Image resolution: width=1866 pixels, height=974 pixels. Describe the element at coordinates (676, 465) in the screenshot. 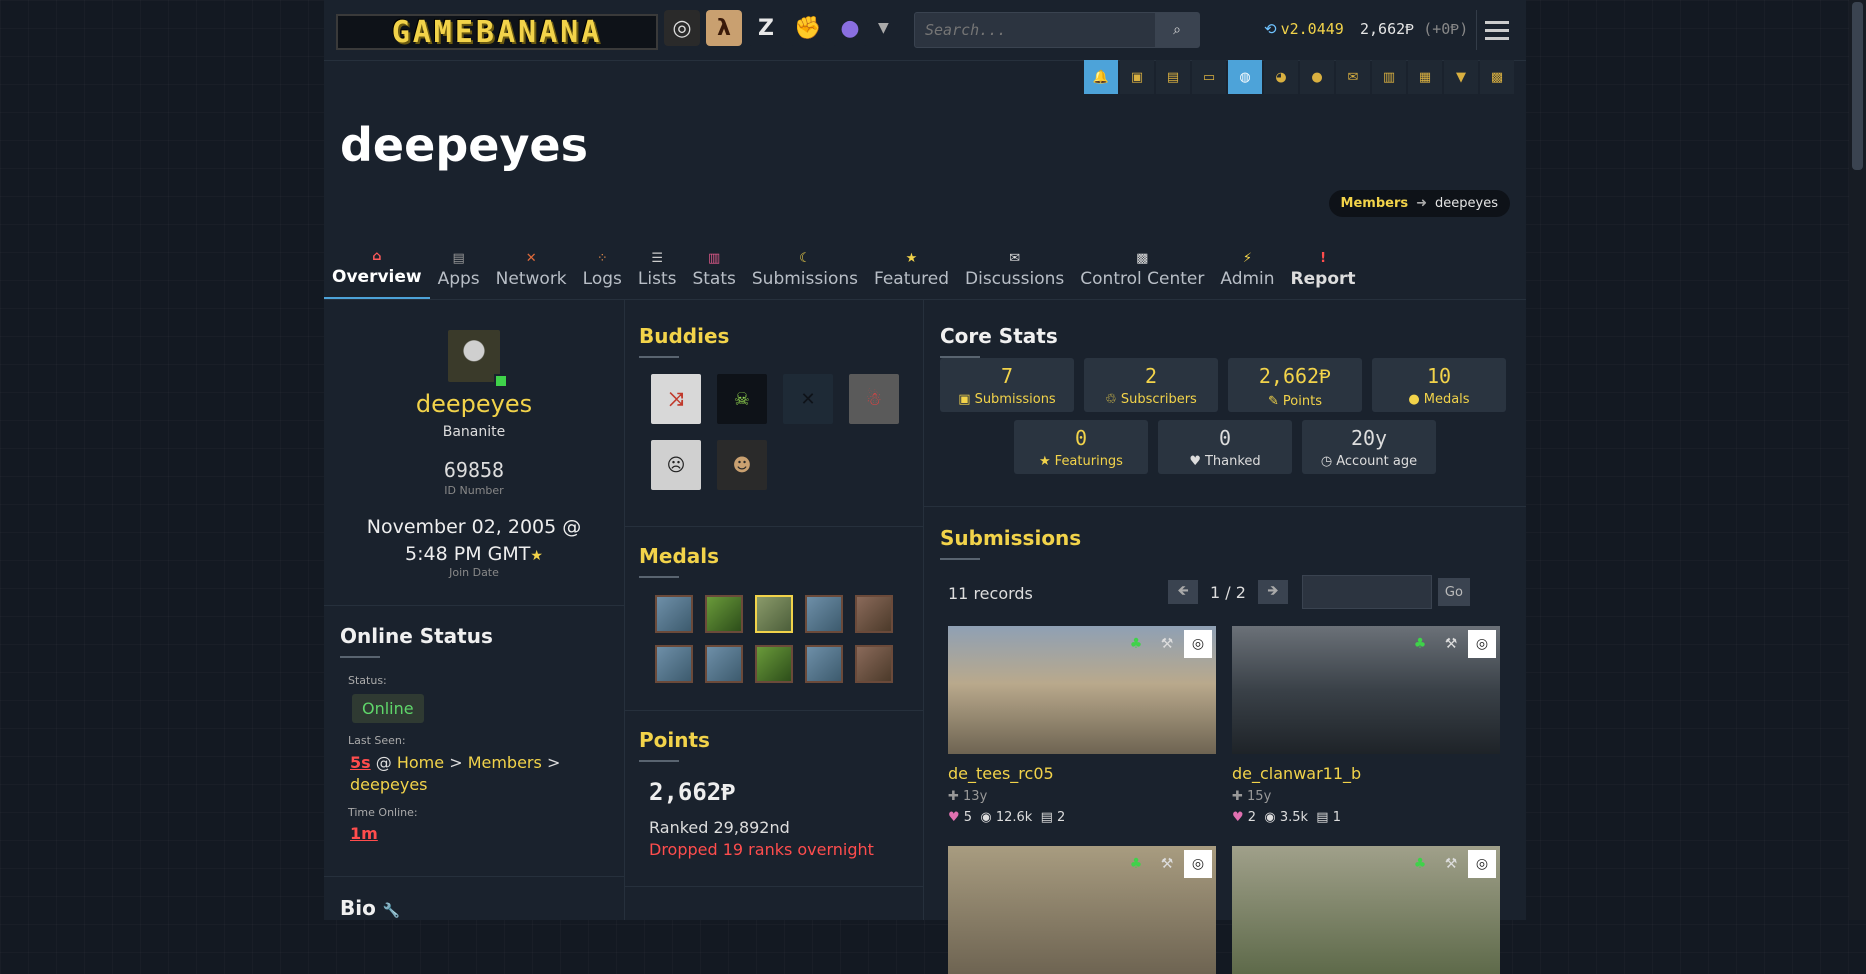

I see `buddy-avatar: ☹` at that location.